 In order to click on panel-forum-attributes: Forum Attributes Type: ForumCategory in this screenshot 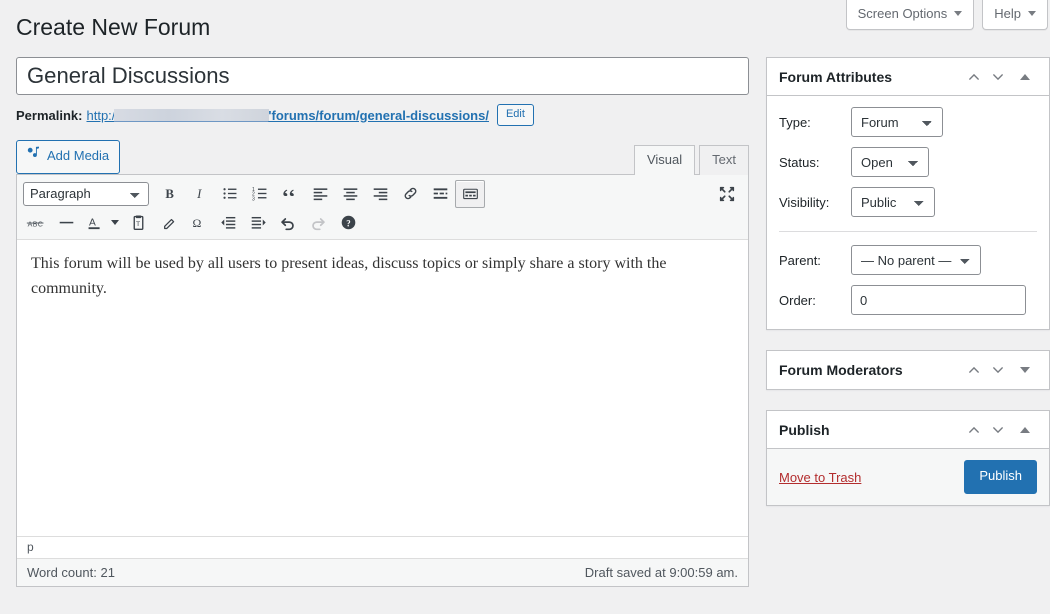, I will do `click(908, 193)`.